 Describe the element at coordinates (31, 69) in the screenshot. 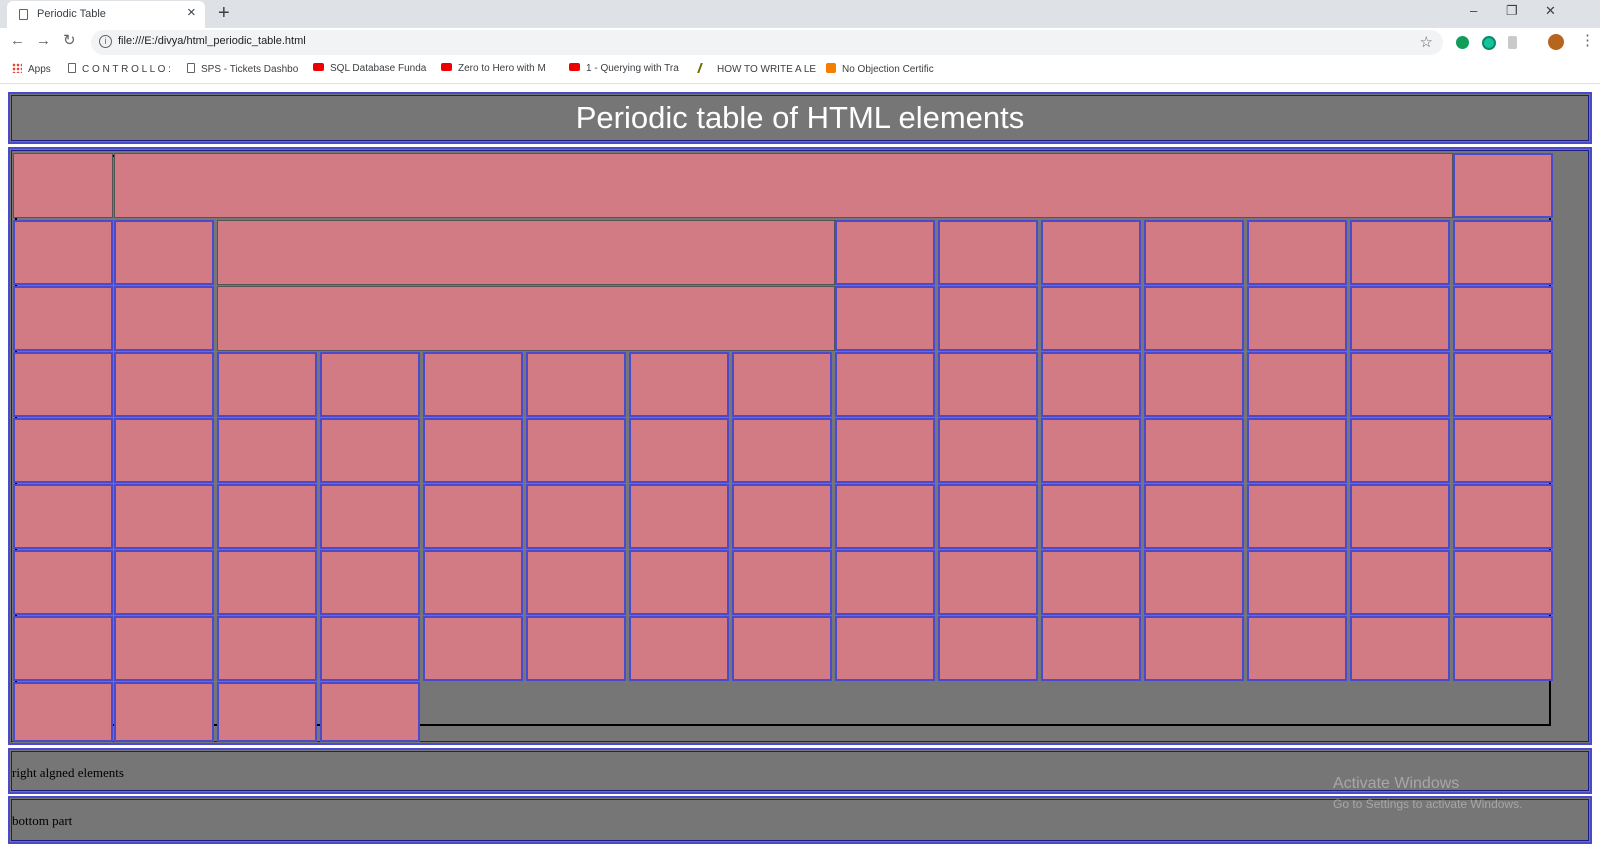

I see `bookmark-apps: Apps` at that location.